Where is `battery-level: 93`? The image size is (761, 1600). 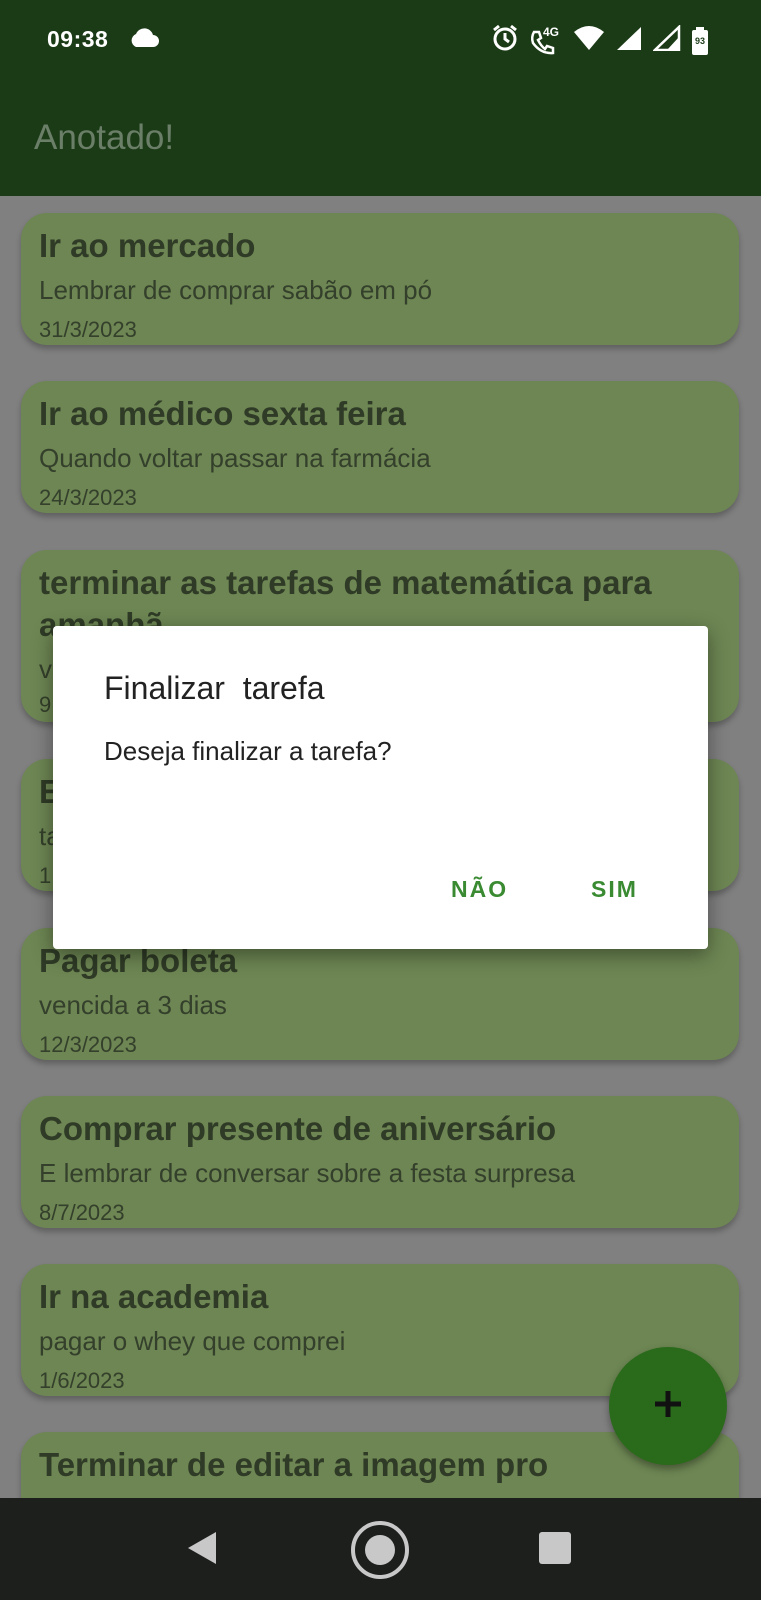 battery-level: 93 is located at coordinates (699, 40).